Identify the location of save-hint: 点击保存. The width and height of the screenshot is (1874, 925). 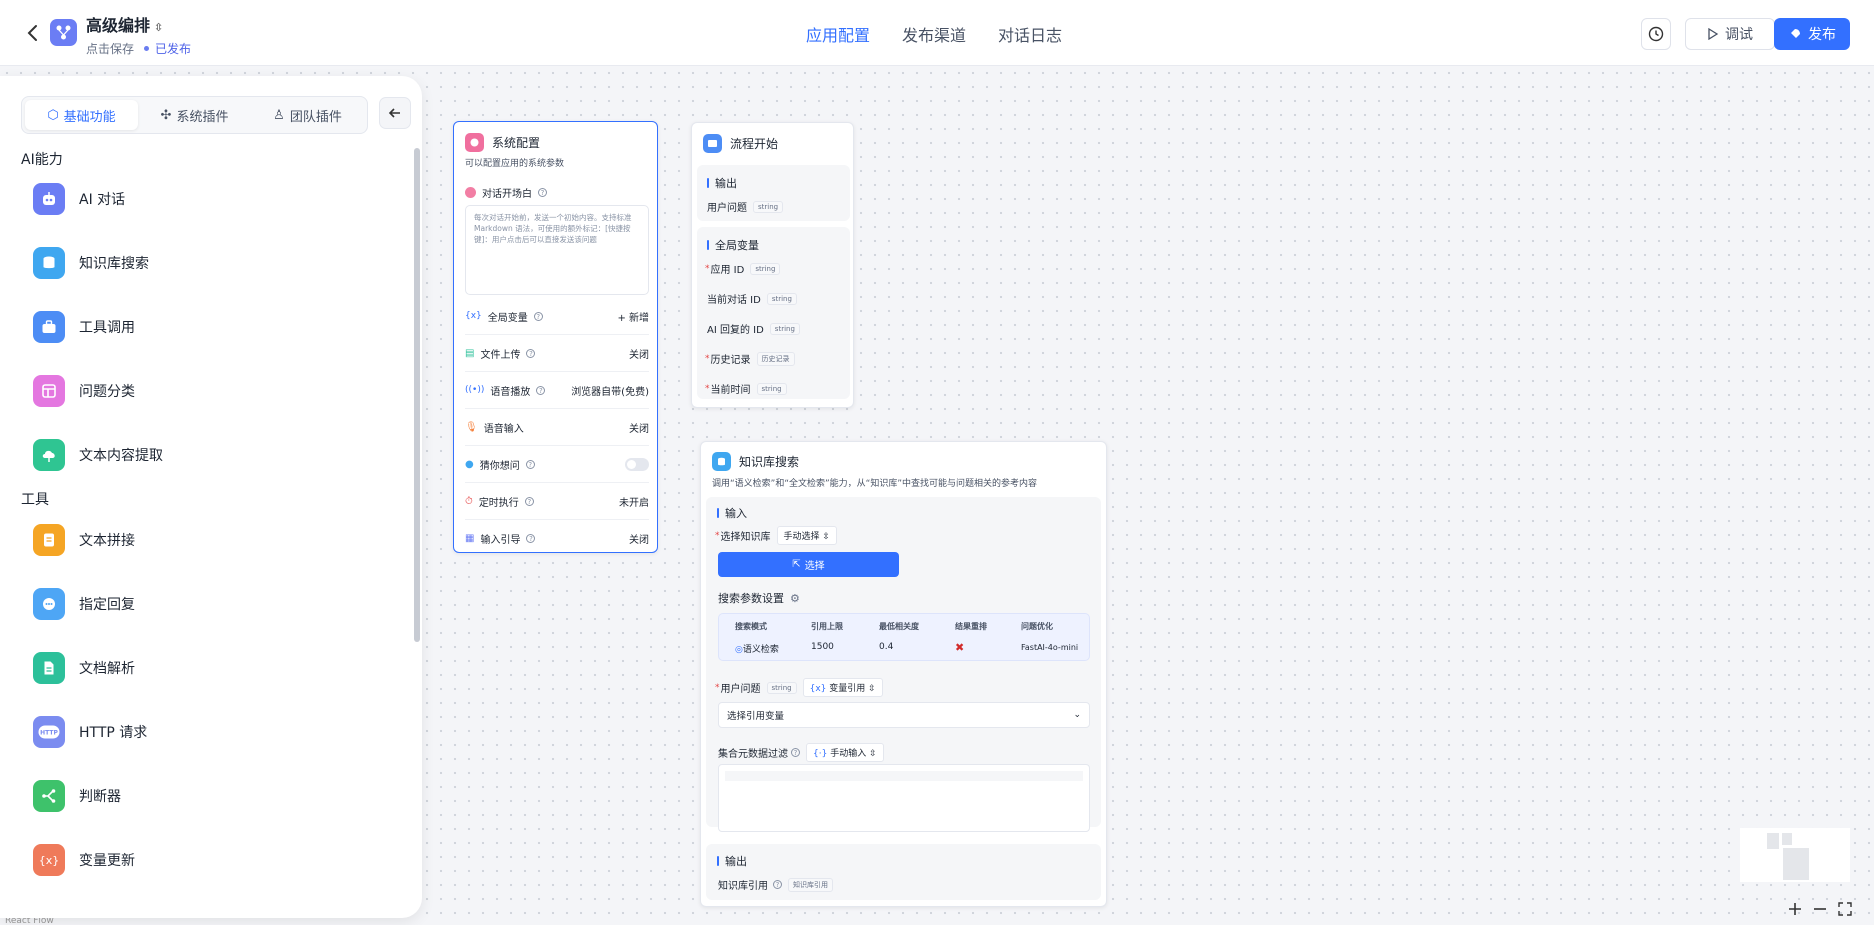
(110, 49).